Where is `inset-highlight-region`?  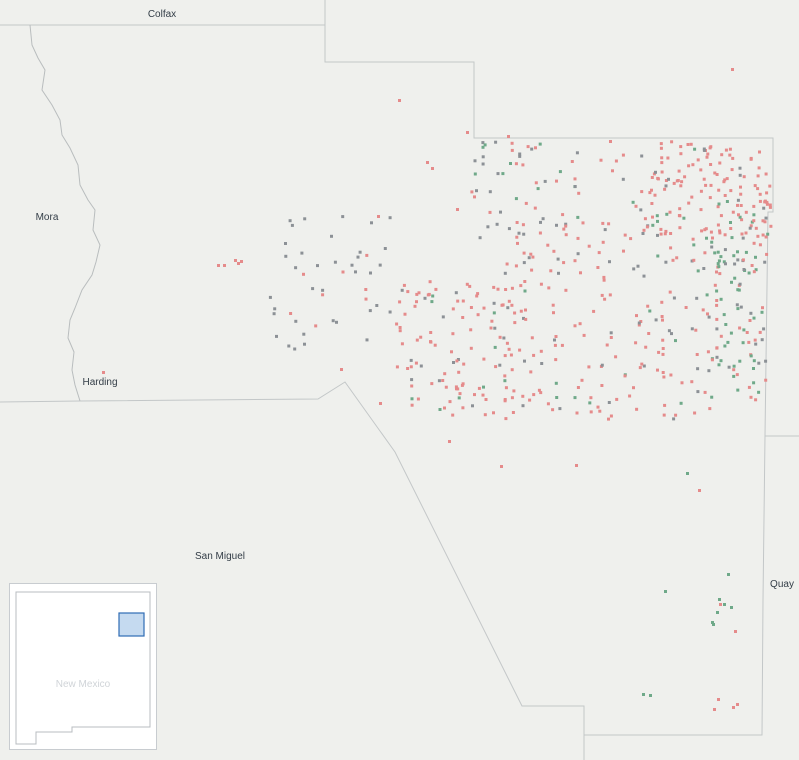
inset-highlight-region is located at coordinates (131, 624).